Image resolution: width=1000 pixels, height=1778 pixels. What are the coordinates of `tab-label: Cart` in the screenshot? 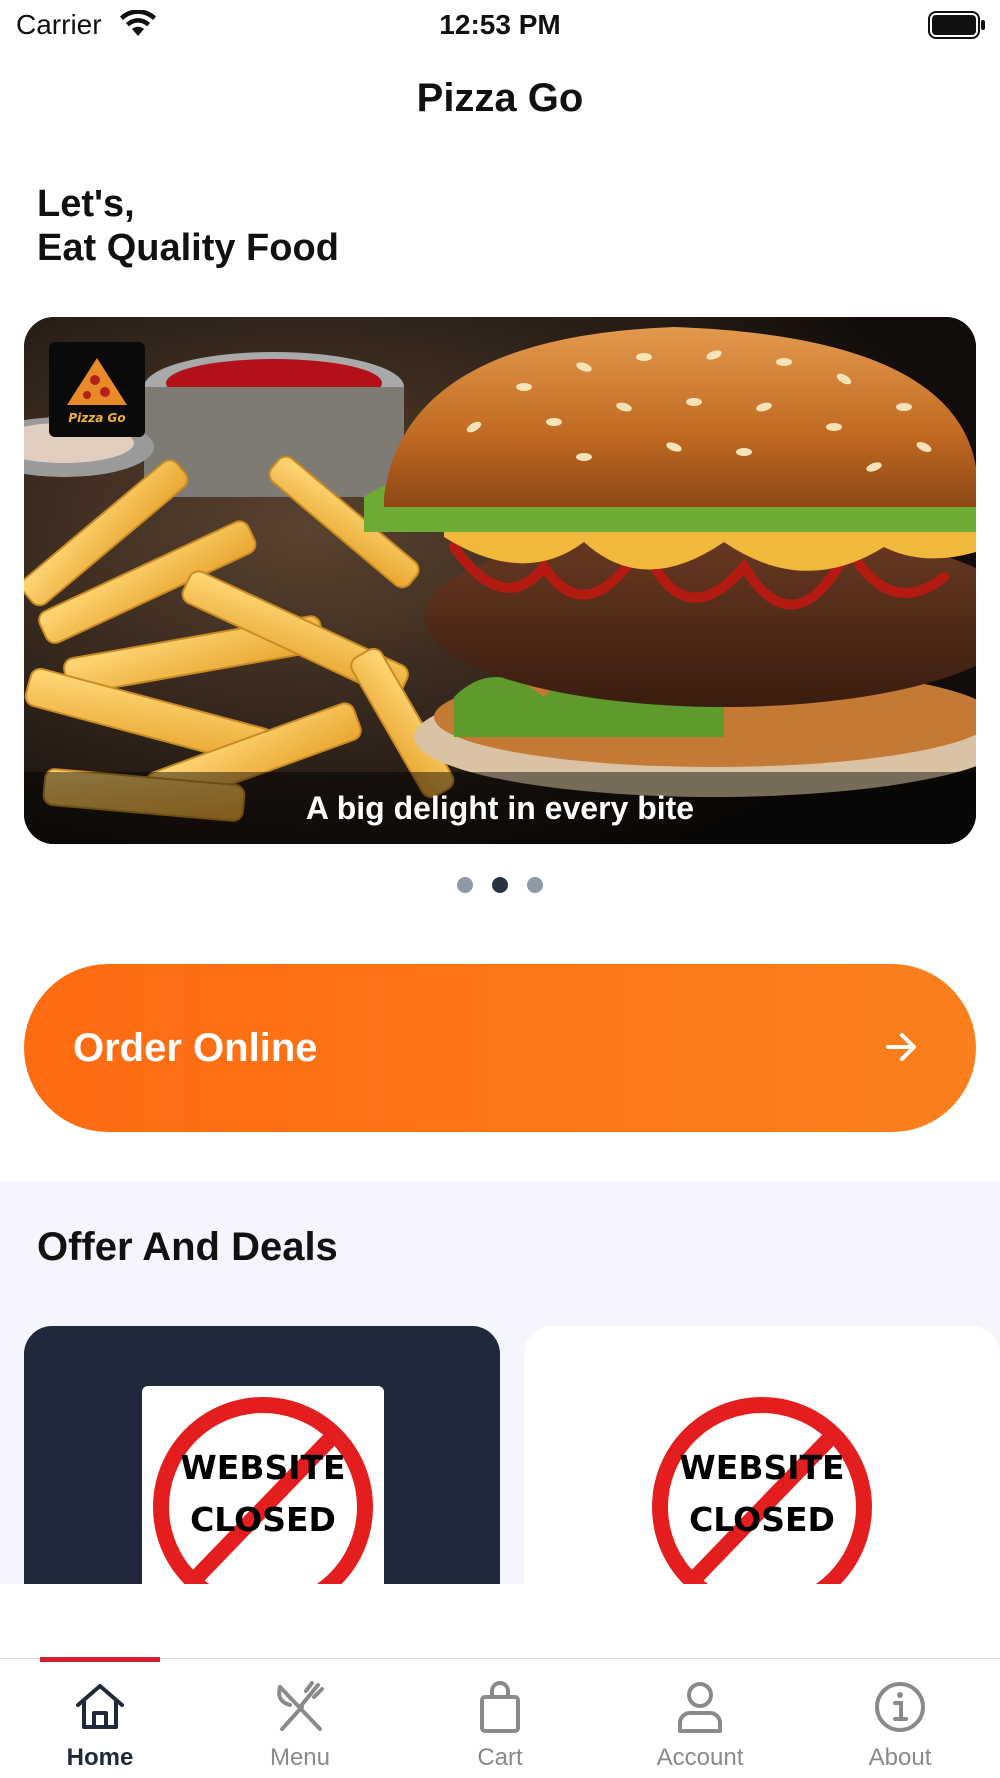 It's located at (500, 1757).